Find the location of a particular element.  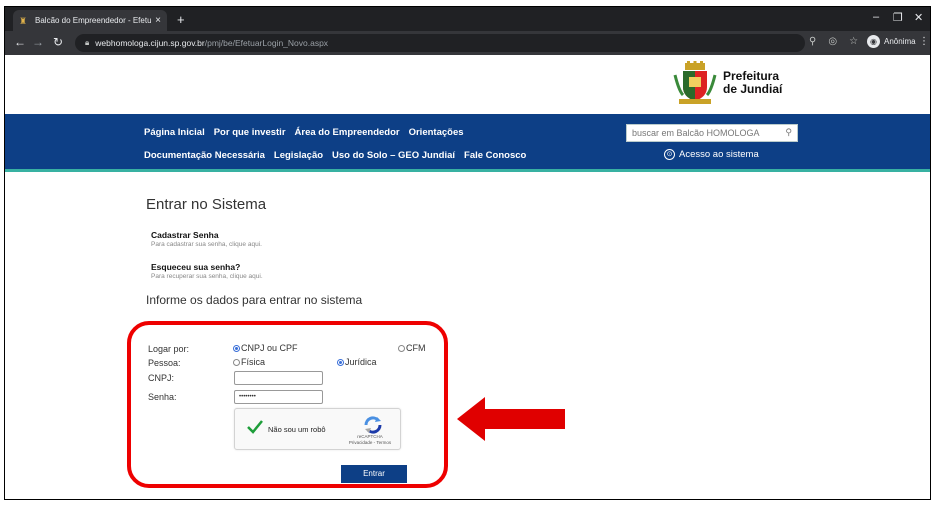

back-icon: ← is located at coordinates (20, 42).